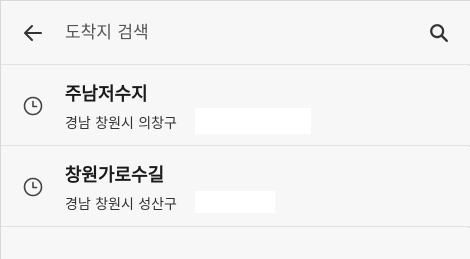 The image size is (470, 259). What do you see at coordinates (121, 124) in the screenshot?
I see `history-item-address: 경남 창원시 의창구` at bounding box center [121, 124].